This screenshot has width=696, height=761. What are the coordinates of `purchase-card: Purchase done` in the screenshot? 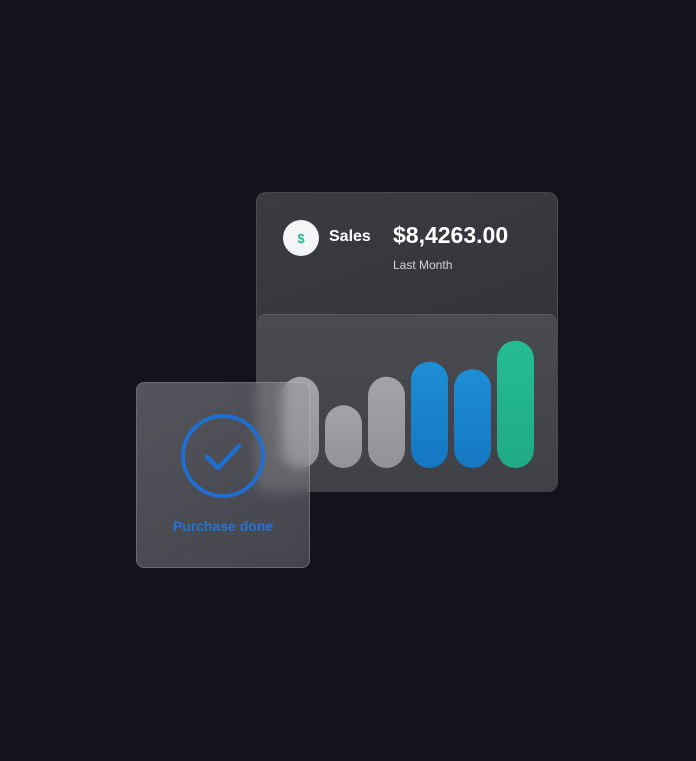 It's located at (223, 475).